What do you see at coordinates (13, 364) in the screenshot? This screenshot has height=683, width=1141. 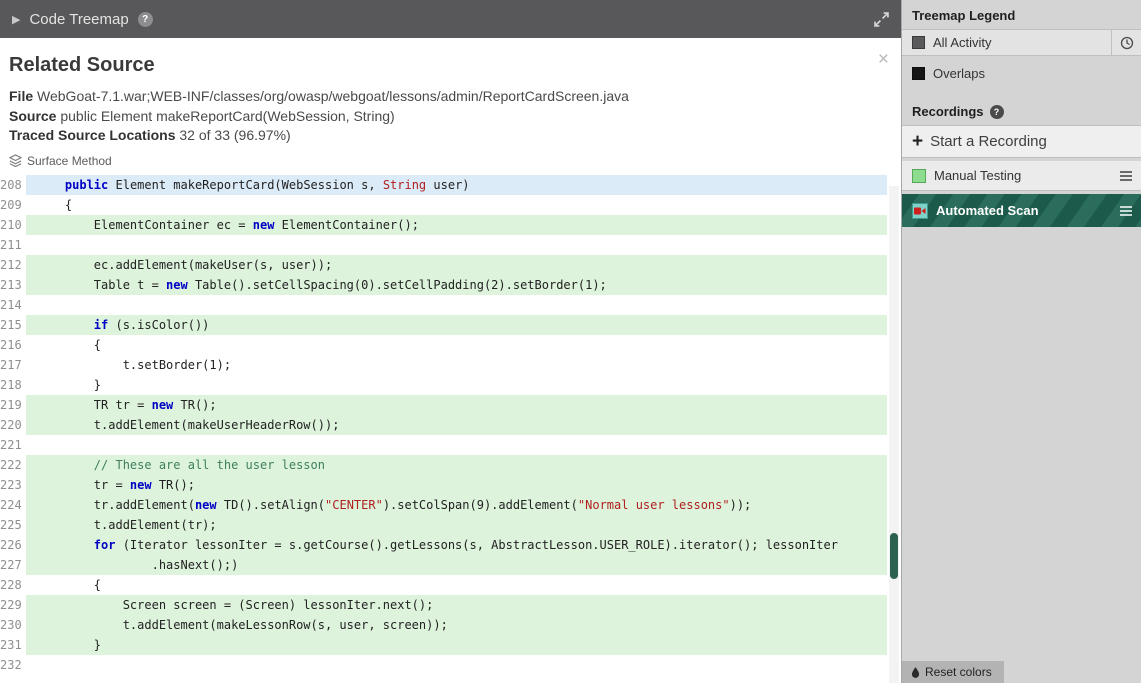 I see `line-number: 217` at bounding box center [13, 364].